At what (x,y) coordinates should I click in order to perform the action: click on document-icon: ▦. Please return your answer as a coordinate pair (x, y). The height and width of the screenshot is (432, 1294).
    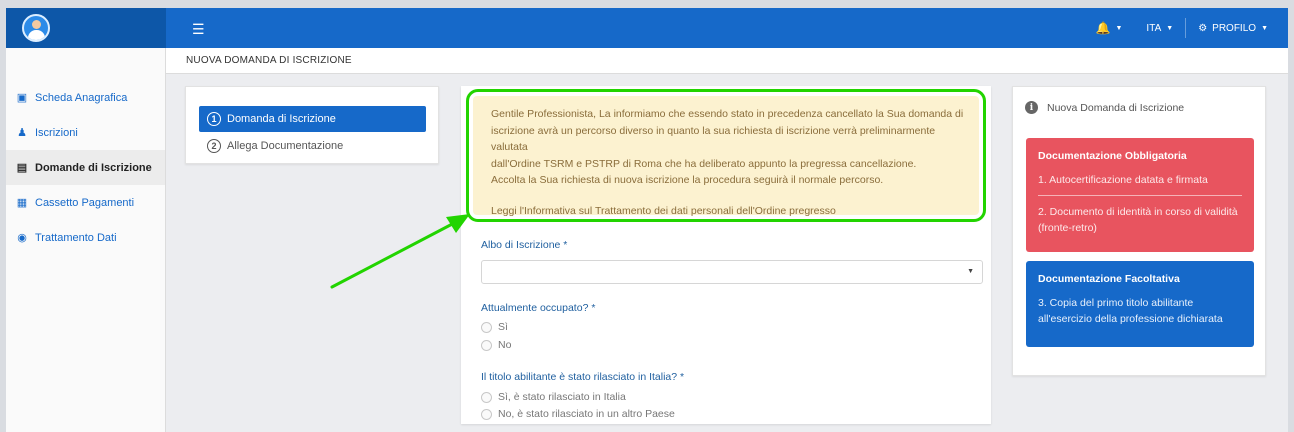
    Looking at the image, I should click on (22, 203).